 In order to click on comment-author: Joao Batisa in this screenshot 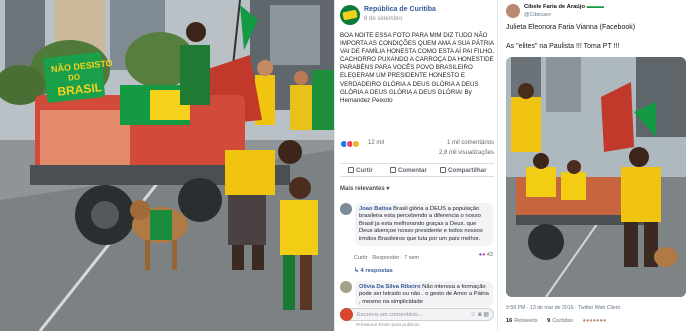, I will do `click(375, 209)`.